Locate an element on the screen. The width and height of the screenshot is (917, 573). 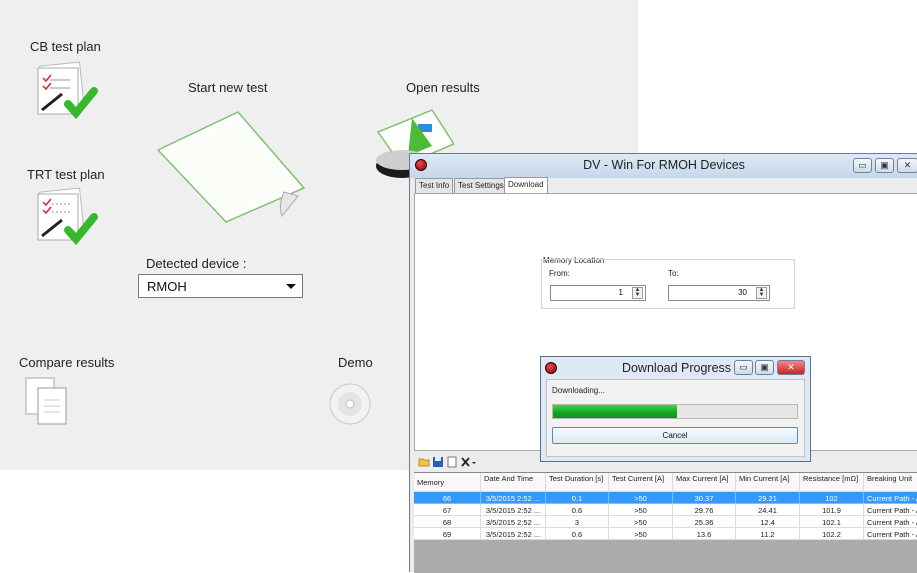
table-cell: 30.37 is located at coordinates (704, 498).